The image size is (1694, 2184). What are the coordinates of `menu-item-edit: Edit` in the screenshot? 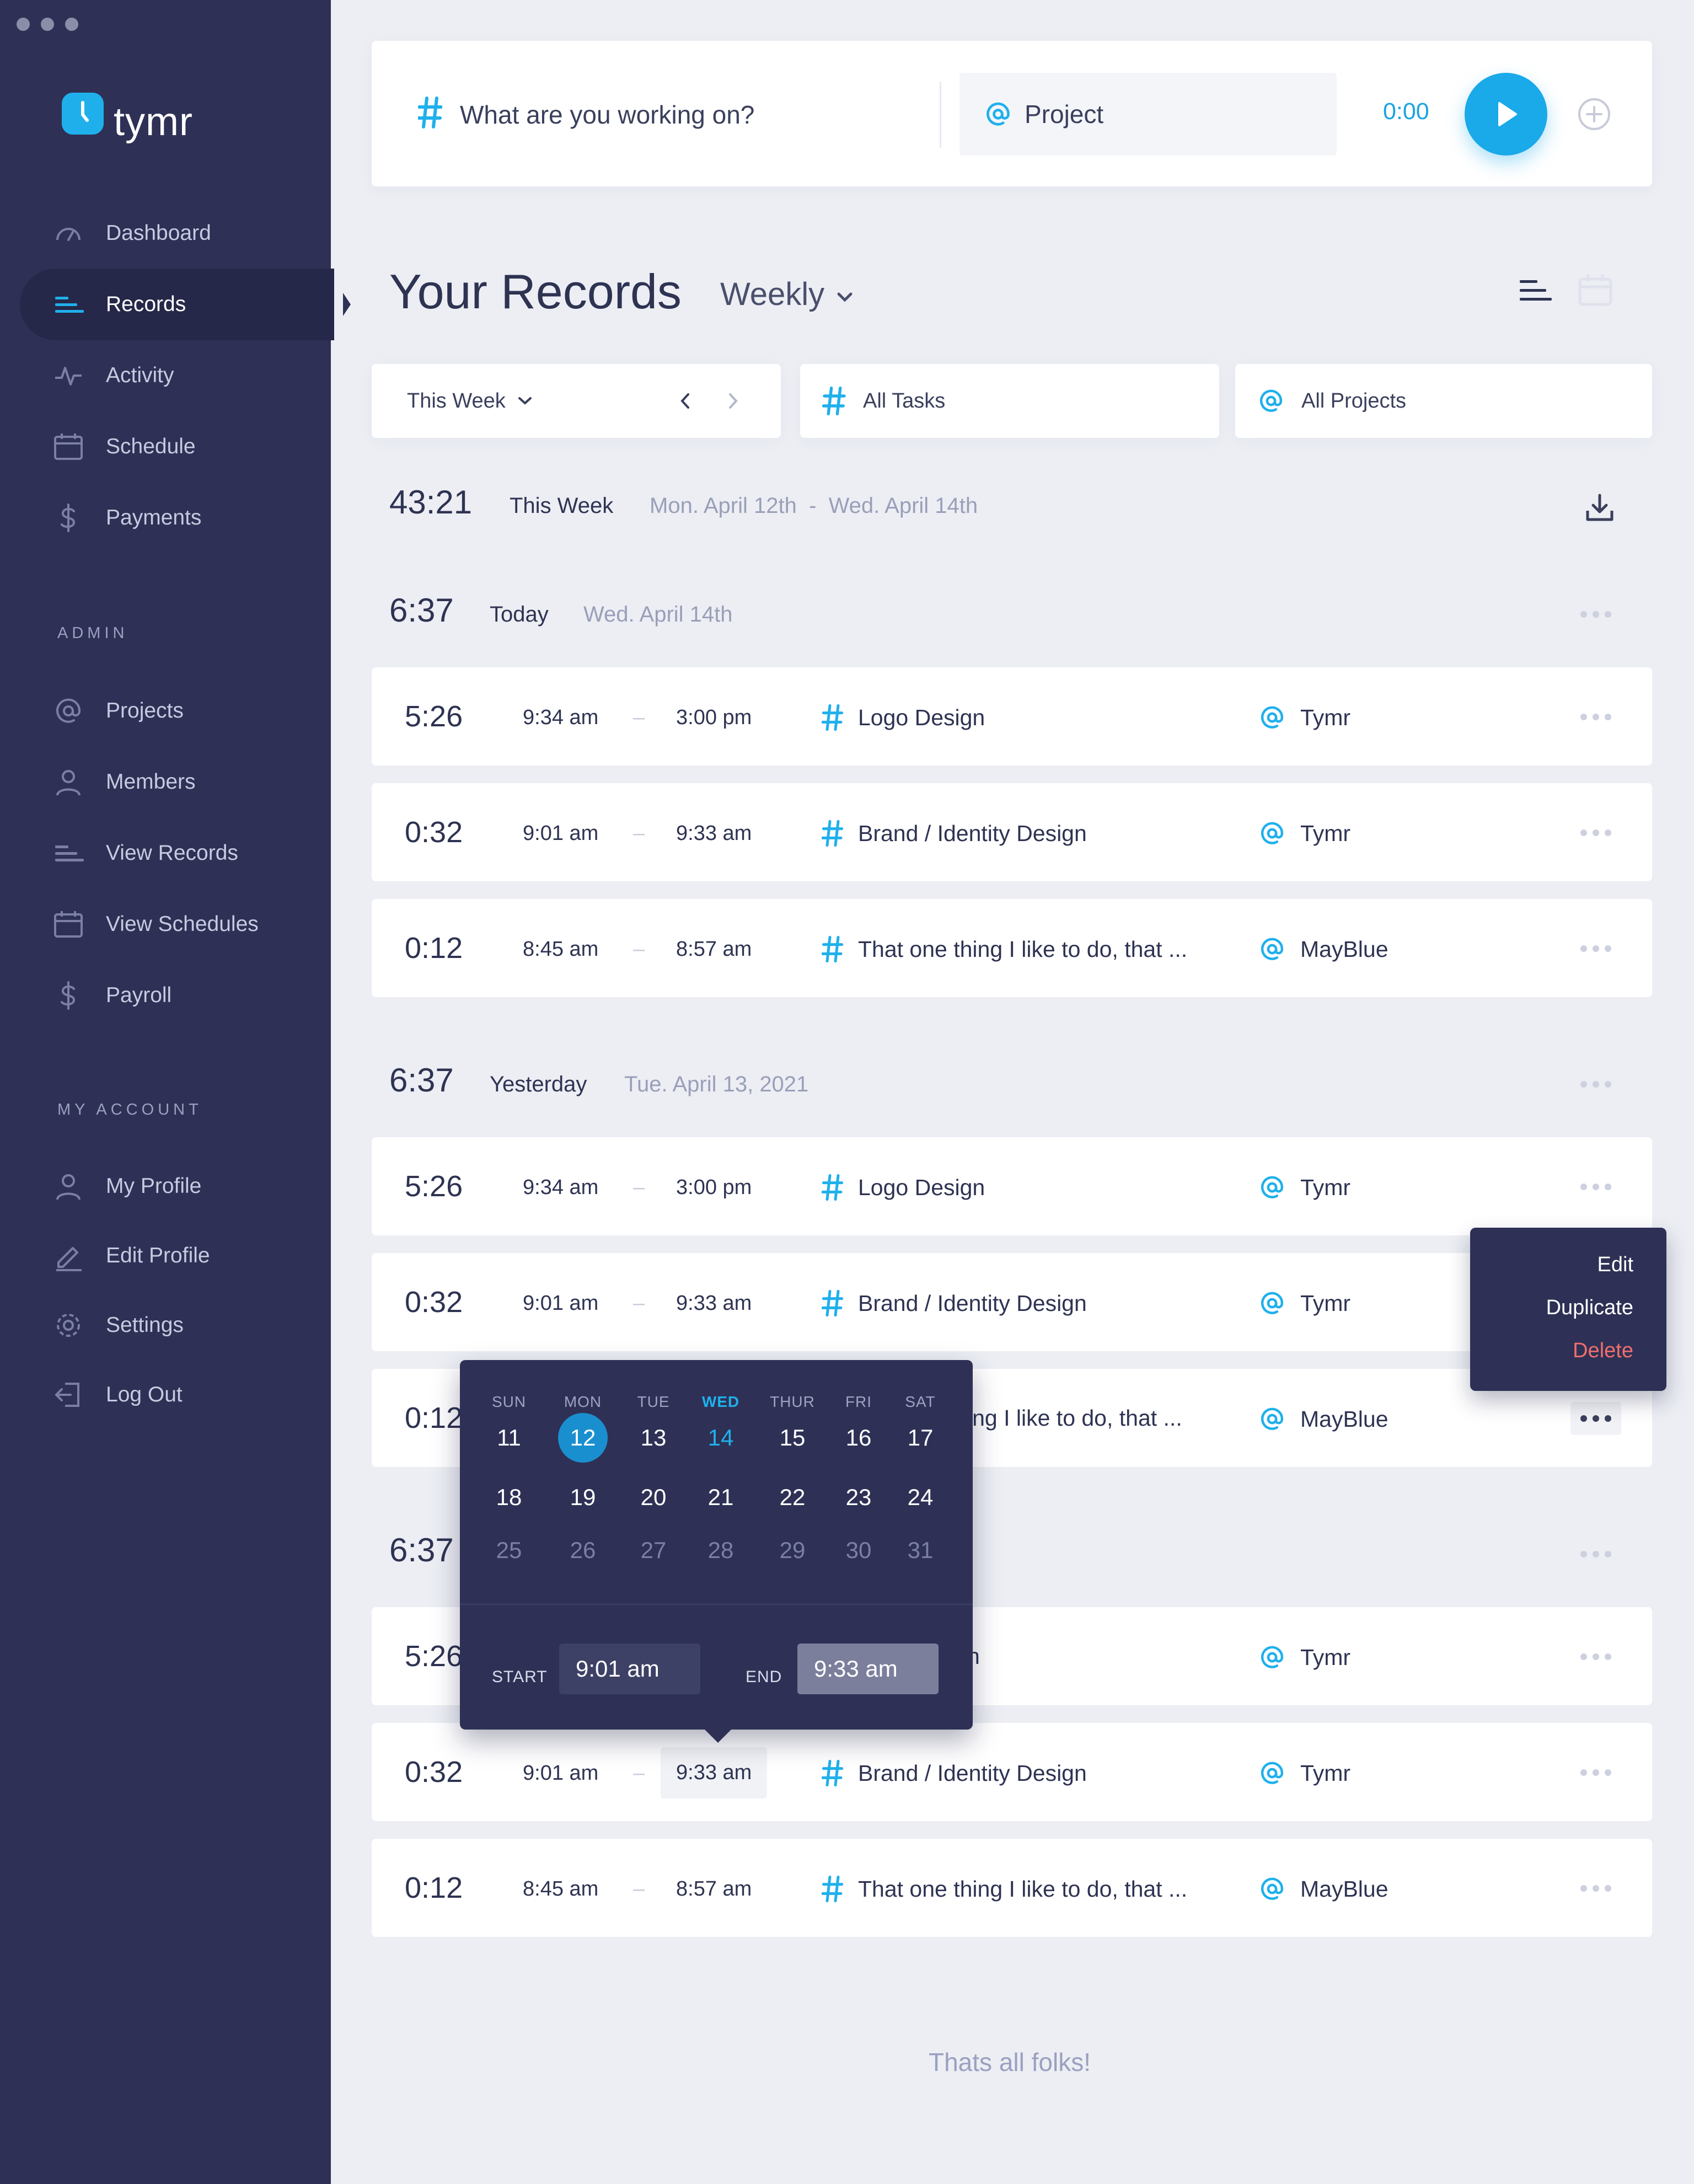 It's located at (1615, 1265).